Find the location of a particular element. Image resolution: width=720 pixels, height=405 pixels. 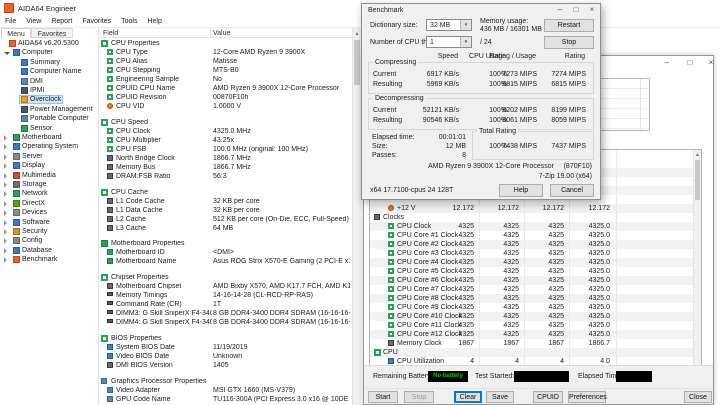

menu-tools: Tools is located at coordinates (129, 21).